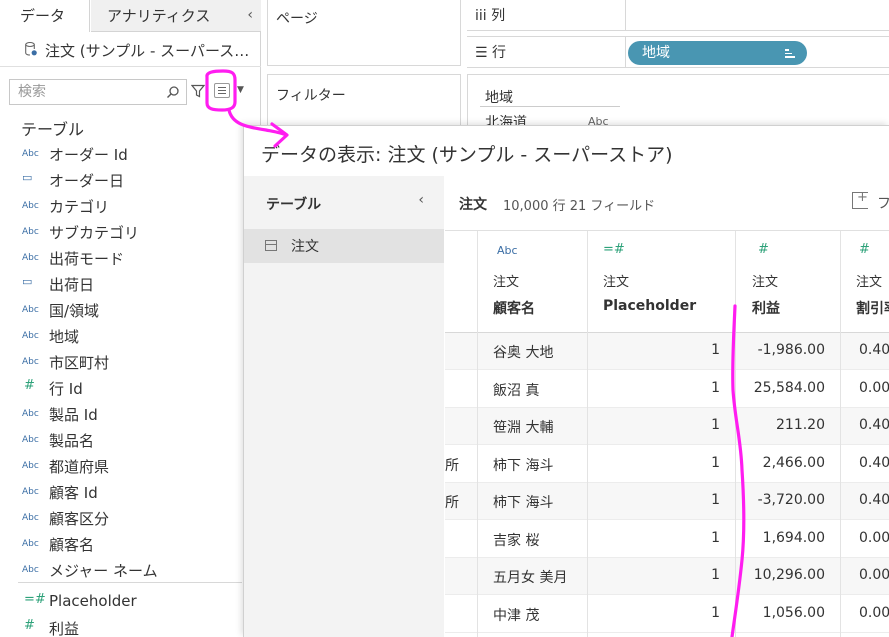 This screenshot has height=637, width=889. I want to click on field-item: Abc オーダー Id, so click(121, 154).